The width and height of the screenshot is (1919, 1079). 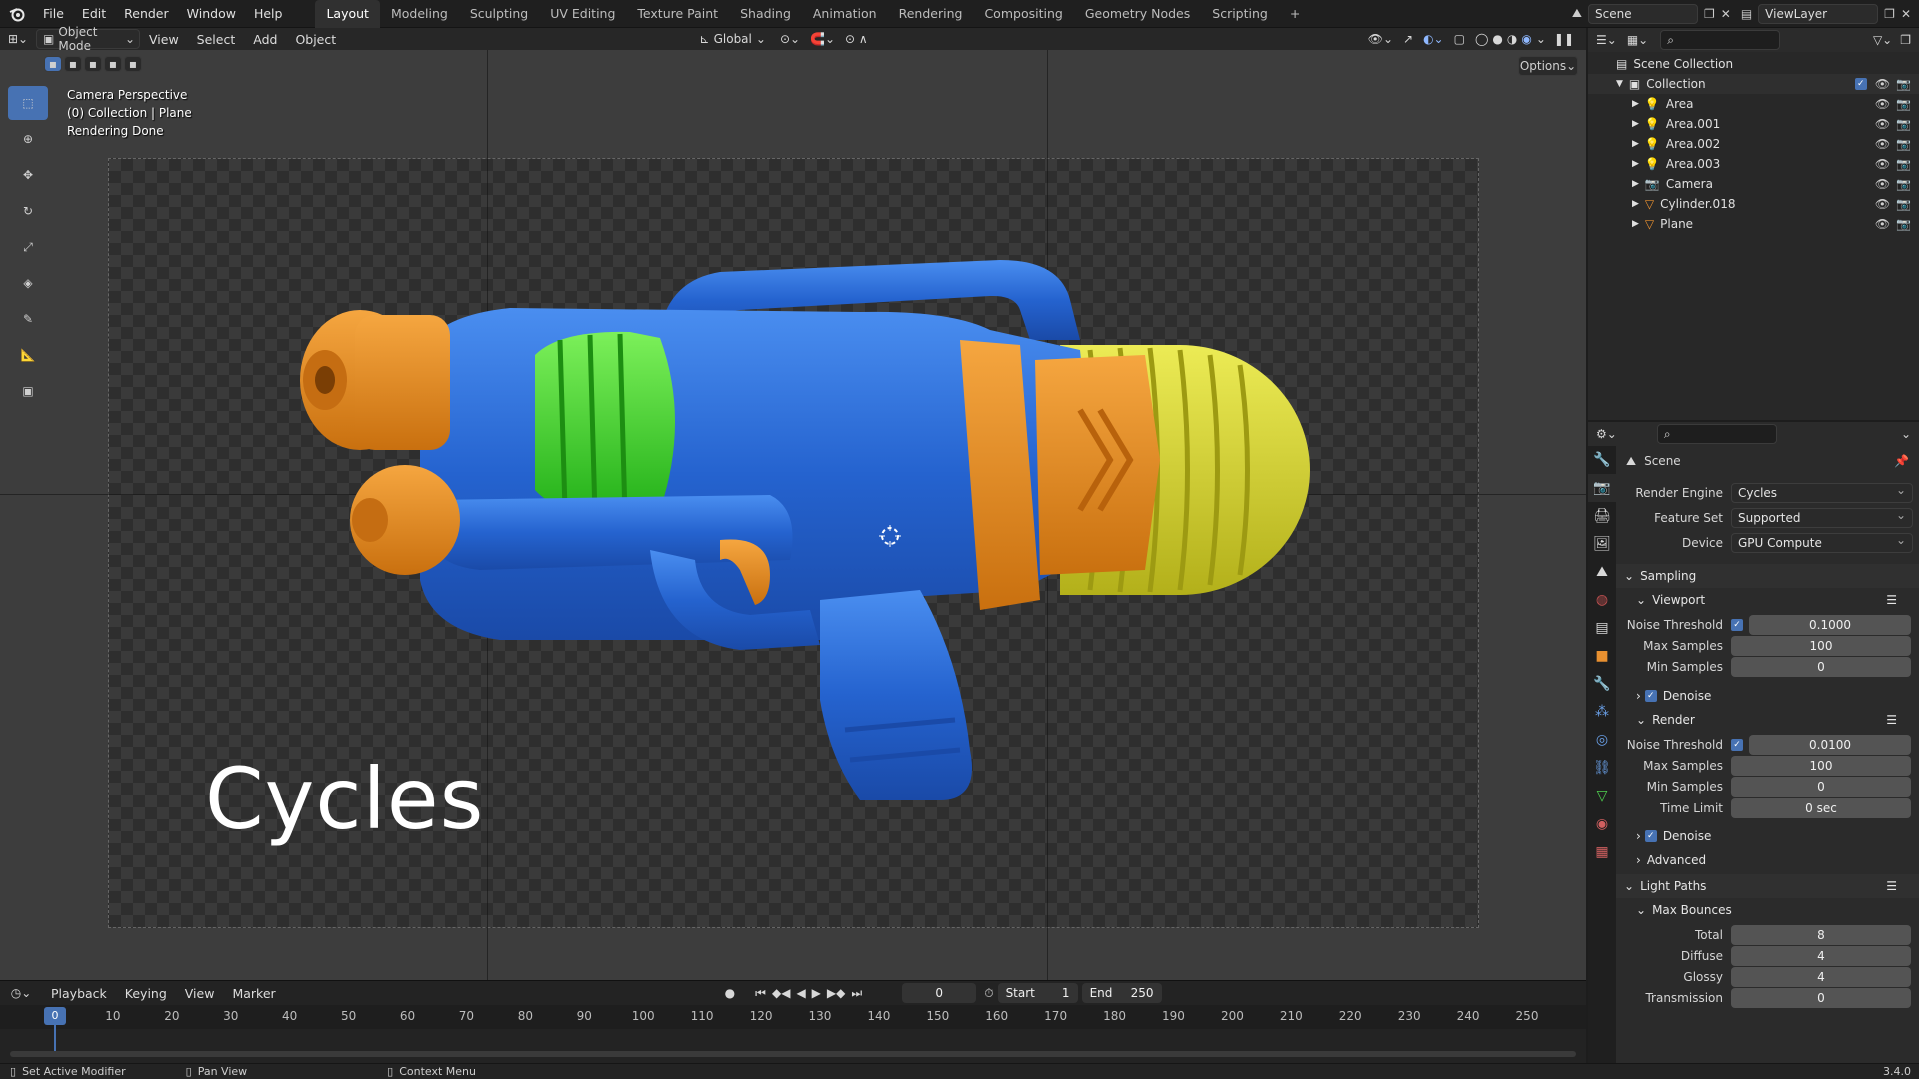 What do you see at coordinates (1726, 14) in the screenshot?
I see `delete-scene-icon: ✕` at bounding box center [1726, 14].